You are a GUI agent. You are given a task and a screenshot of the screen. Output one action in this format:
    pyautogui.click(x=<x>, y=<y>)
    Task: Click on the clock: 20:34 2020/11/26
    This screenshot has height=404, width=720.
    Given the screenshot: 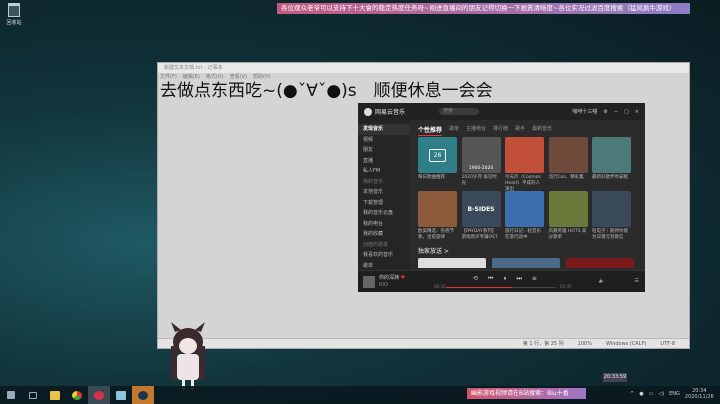 What is the action you would take?
    pyautogui.click(x=699, y=394)
    